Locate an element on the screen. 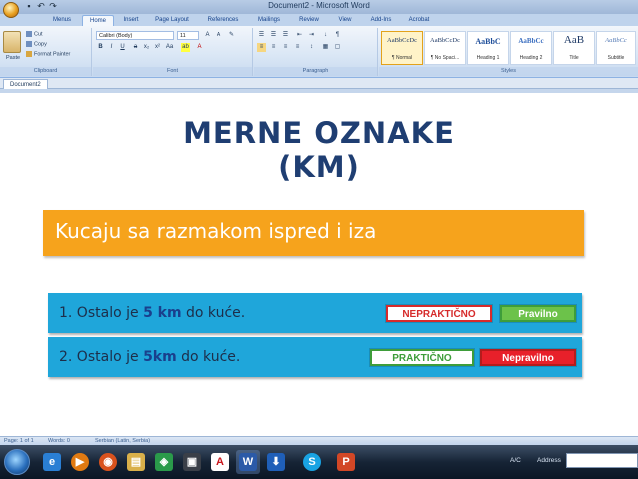 This screenshot has height=479, width=638. copy-button: Copy is located at coordinates (36, 44).